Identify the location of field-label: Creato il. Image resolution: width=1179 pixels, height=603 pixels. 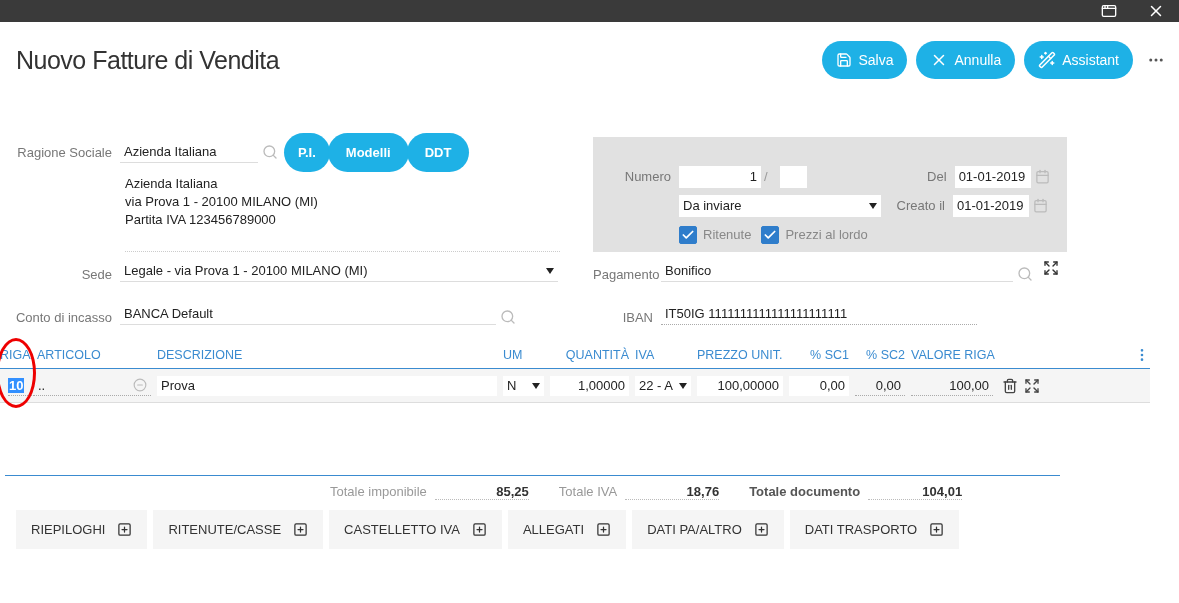
(920, 205).